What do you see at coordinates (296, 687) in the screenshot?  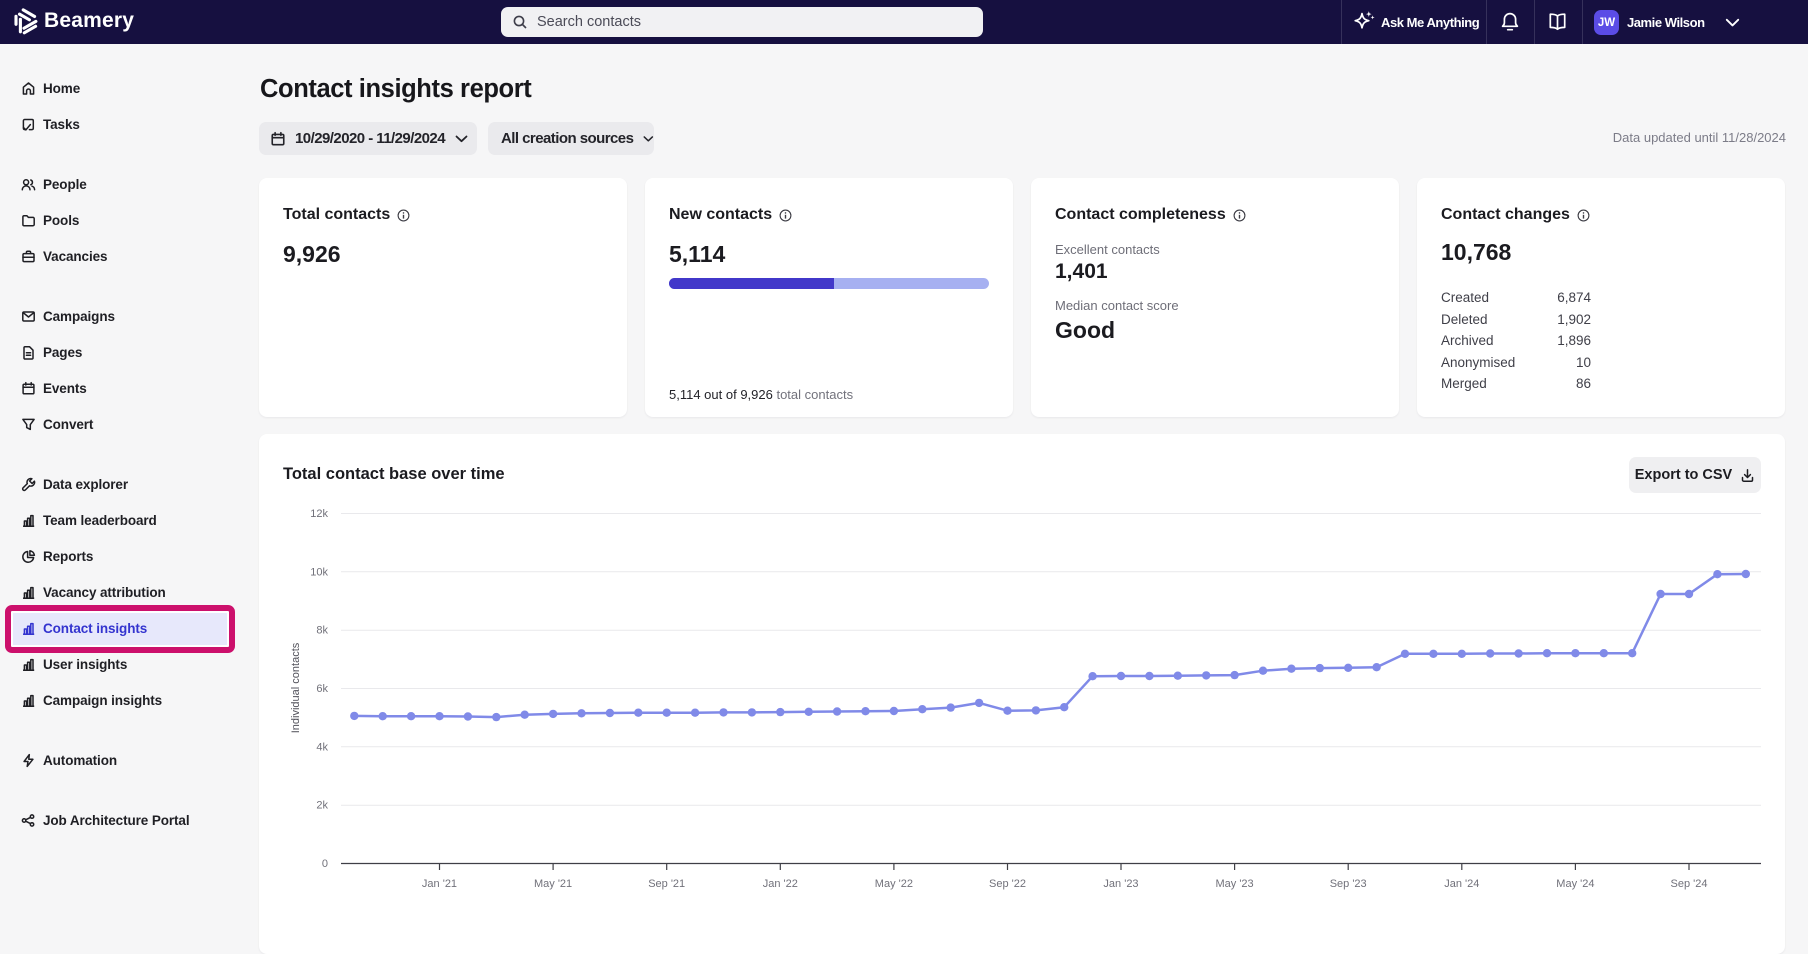 I see `svg-text: Individual contacts` at bounding box center [296, 687].